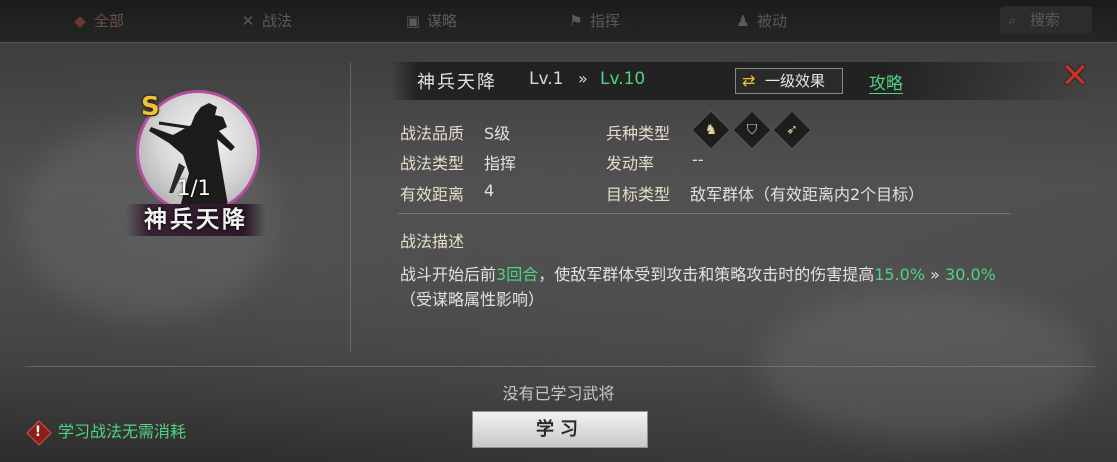 Image resolution: width=1117 pixels, height=462 pixels. Describe the element at coordinates (497, 133) in the screenshot. I see `quality-value: S级` at that location.